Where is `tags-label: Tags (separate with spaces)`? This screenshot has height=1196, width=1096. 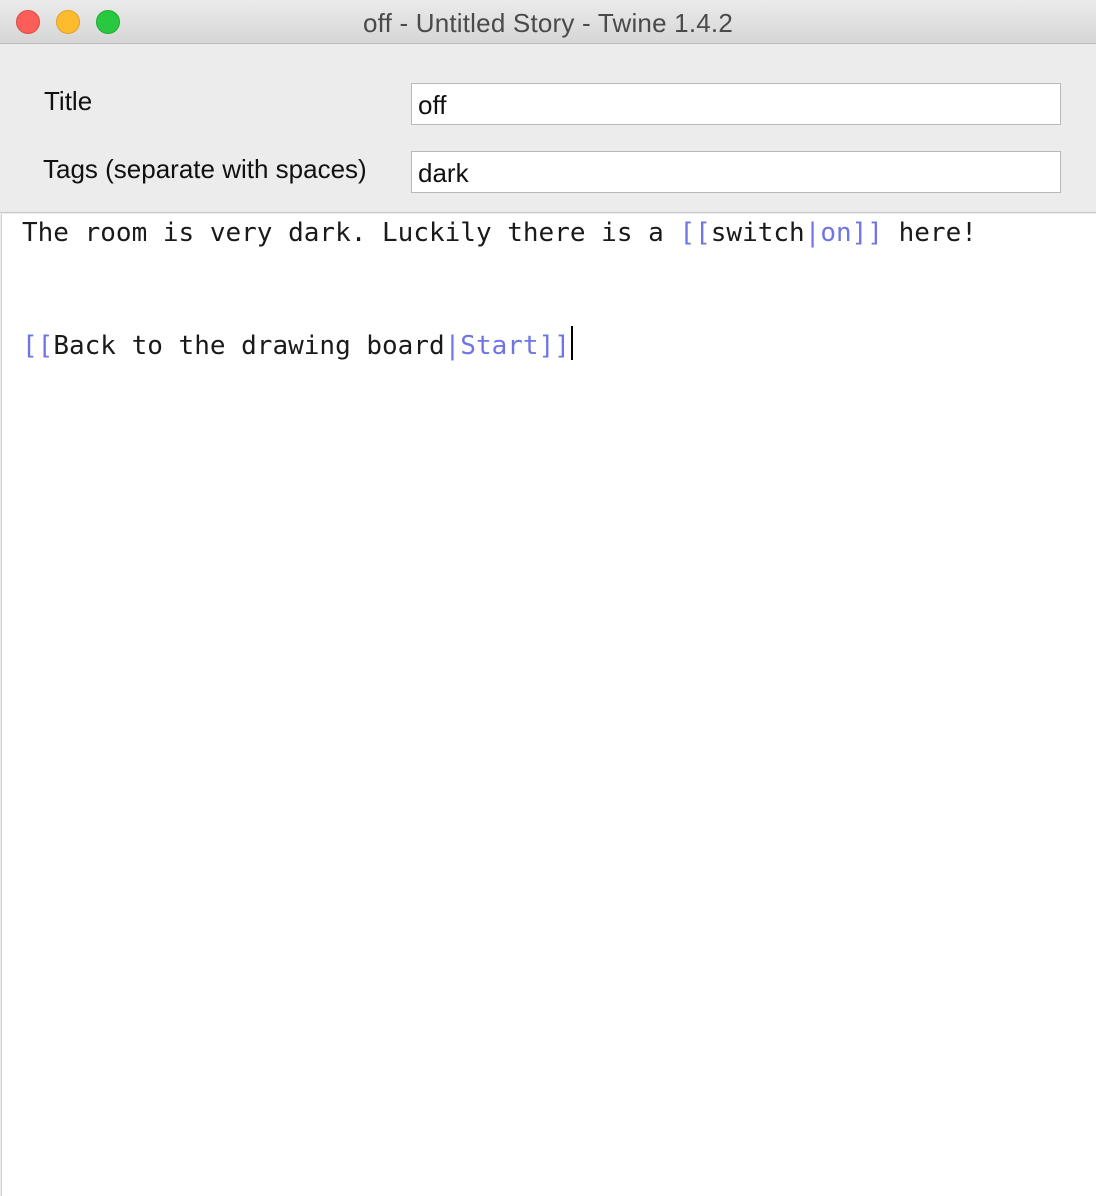
tags-label: Tags (separate with spaces) is located at coordinates (205, 169).